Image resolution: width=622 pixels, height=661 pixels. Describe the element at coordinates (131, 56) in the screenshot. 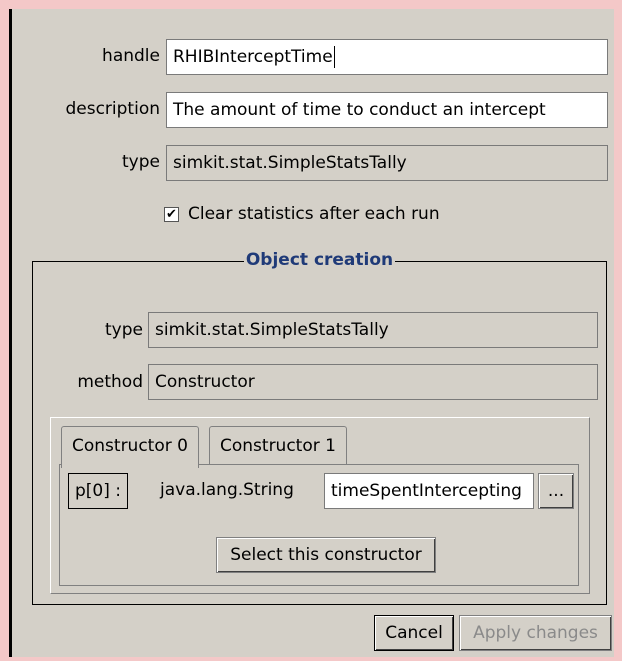

I see `handle-label: handle` at that location.